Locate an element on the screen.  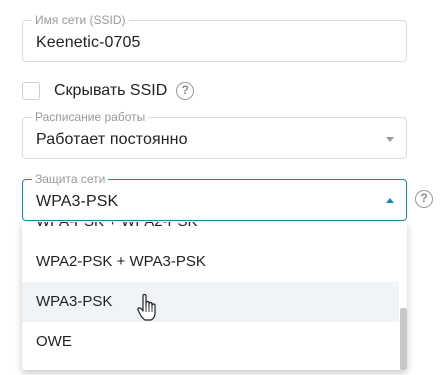
schedule-value: Работает постоянно is located at coordinates (112, 139).